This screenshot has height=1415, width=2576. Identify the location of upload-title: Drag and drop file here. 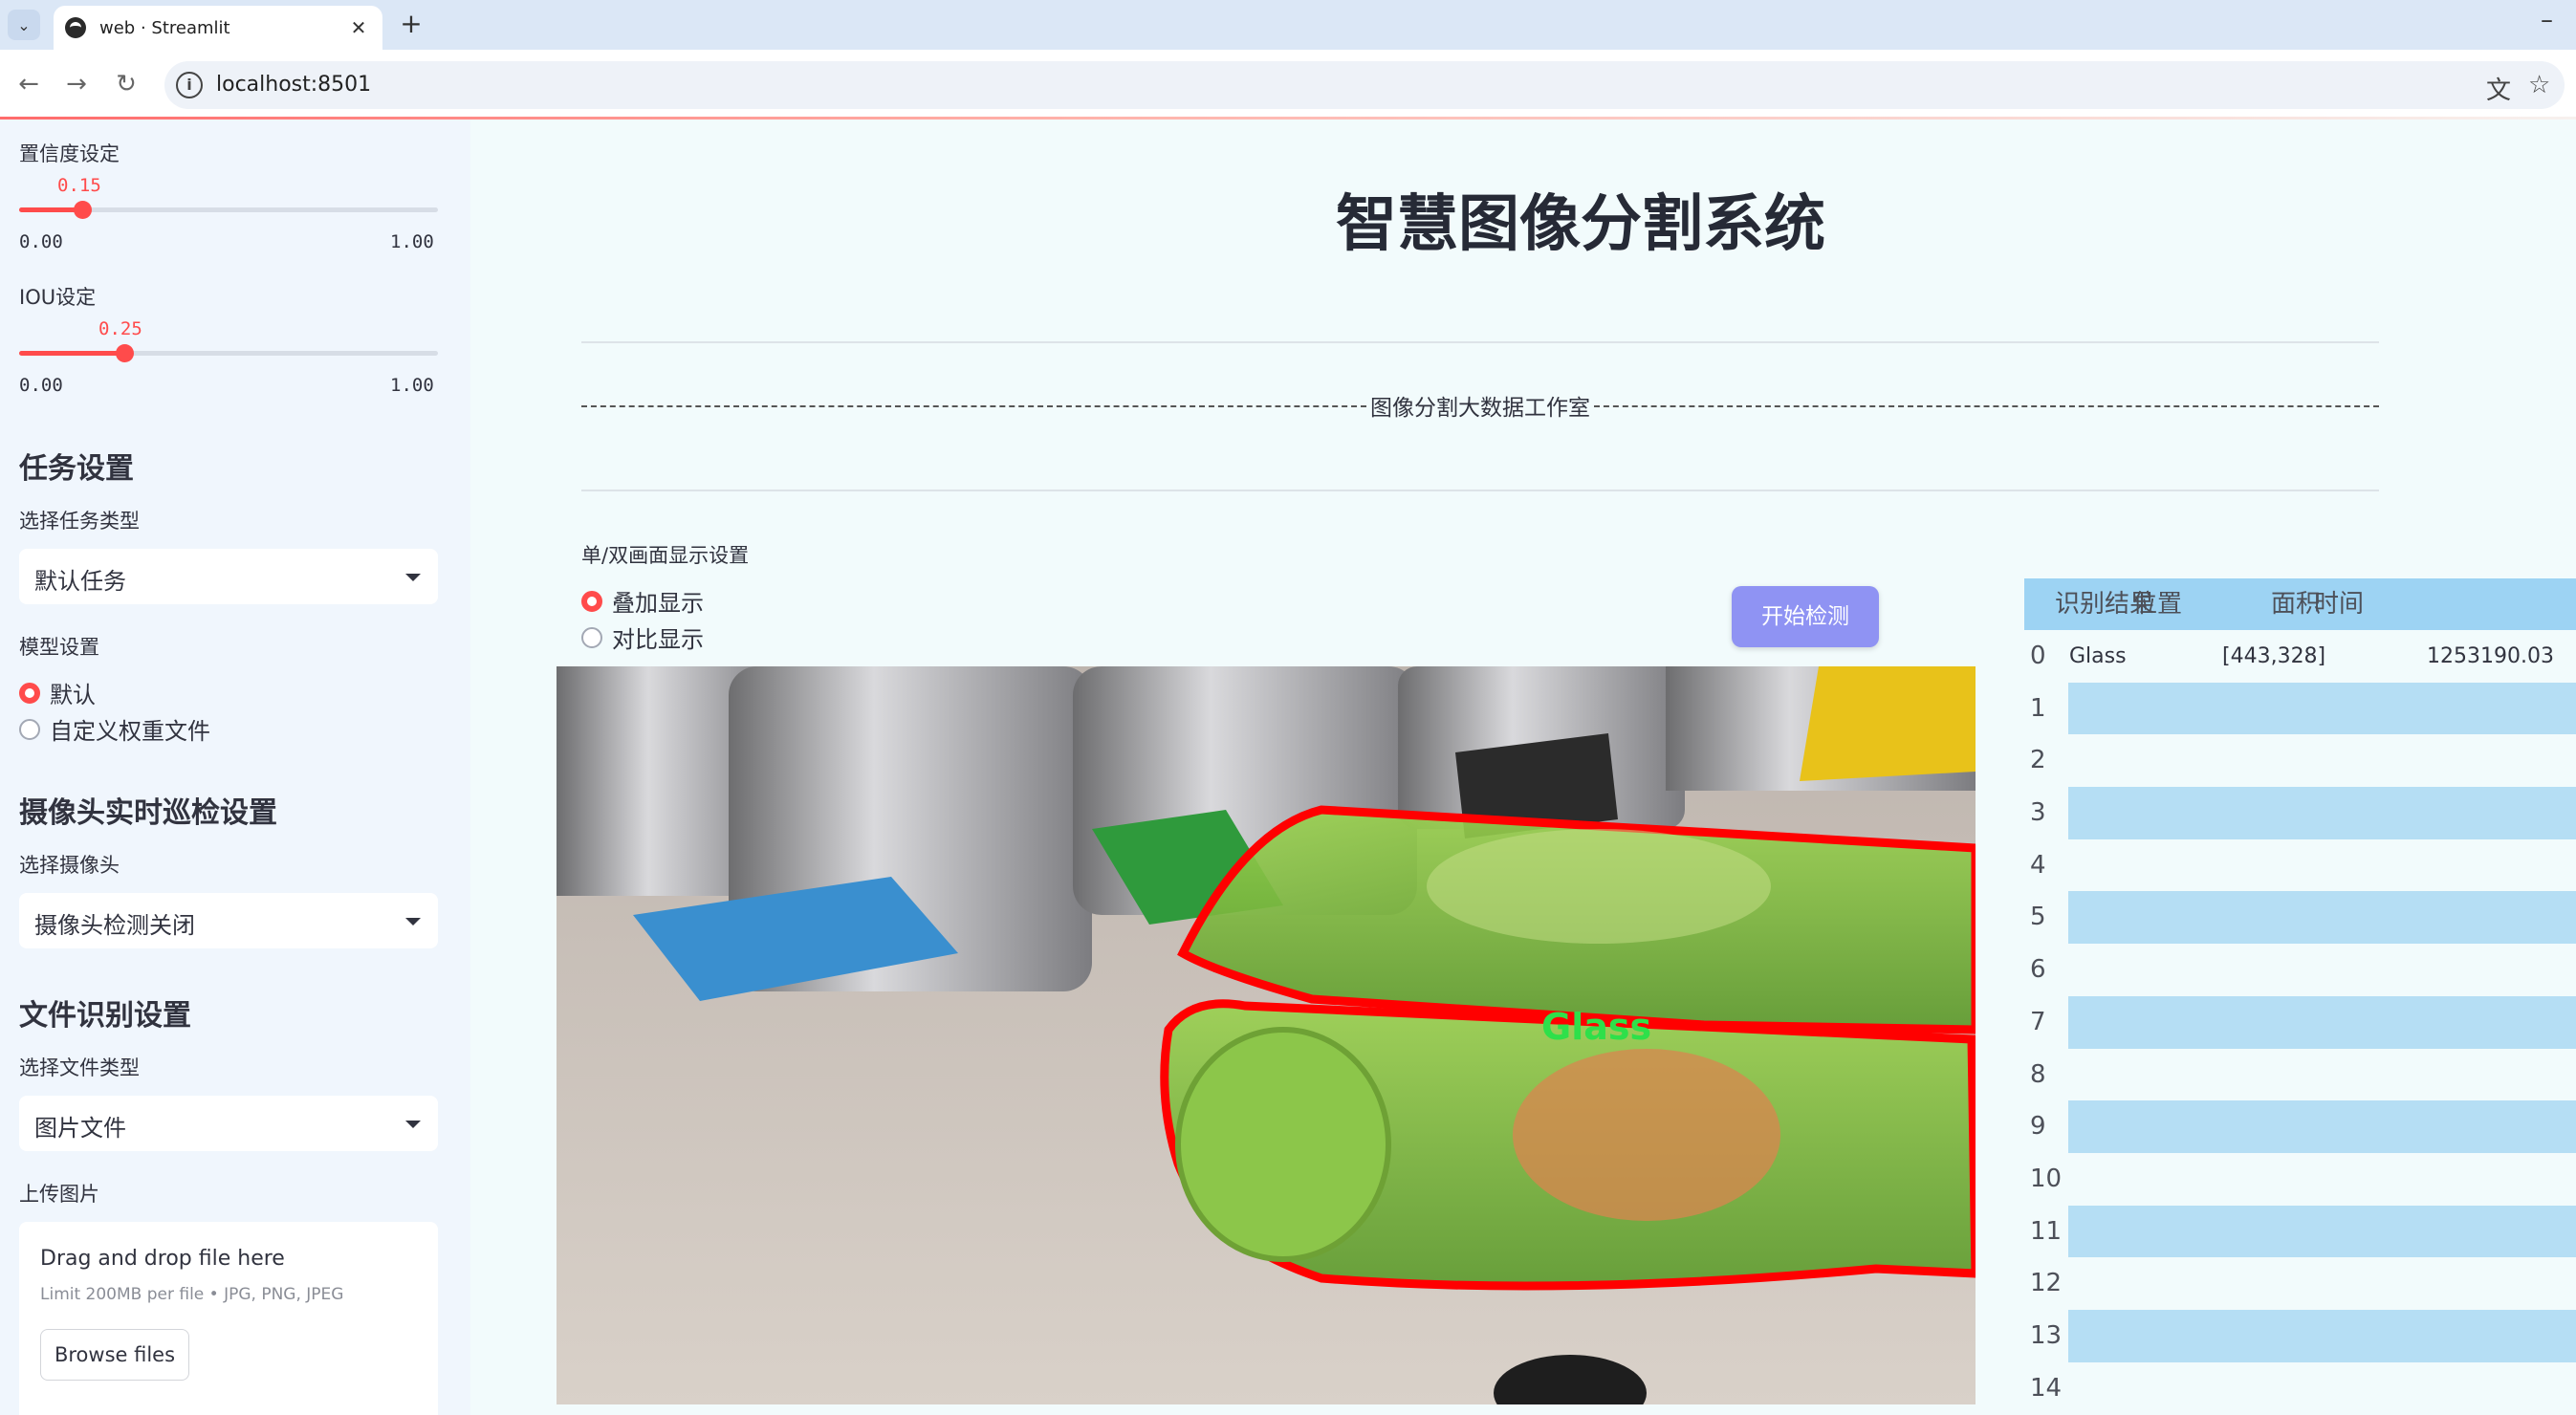
(162, 1259).